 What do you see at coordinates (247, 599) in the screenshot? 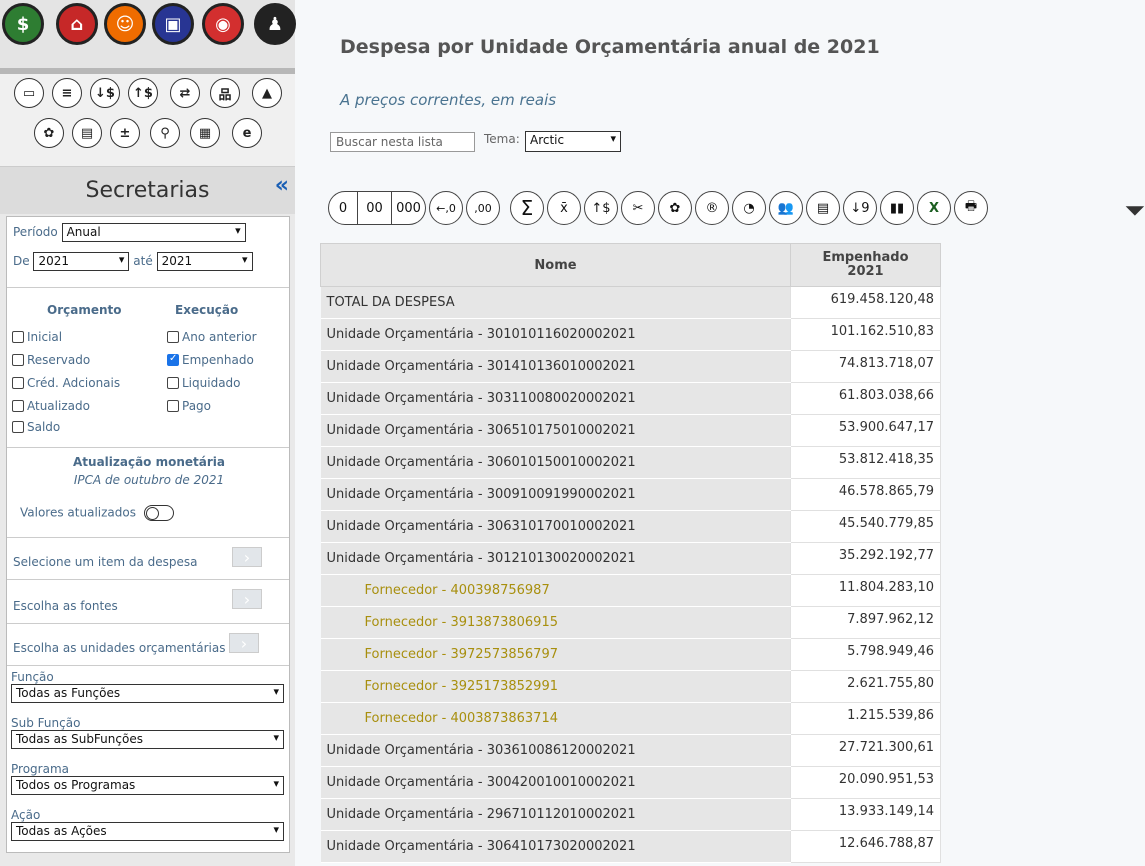
I see `escolha-fontes-arrow-button: ›` at bounding box center [247, 599].